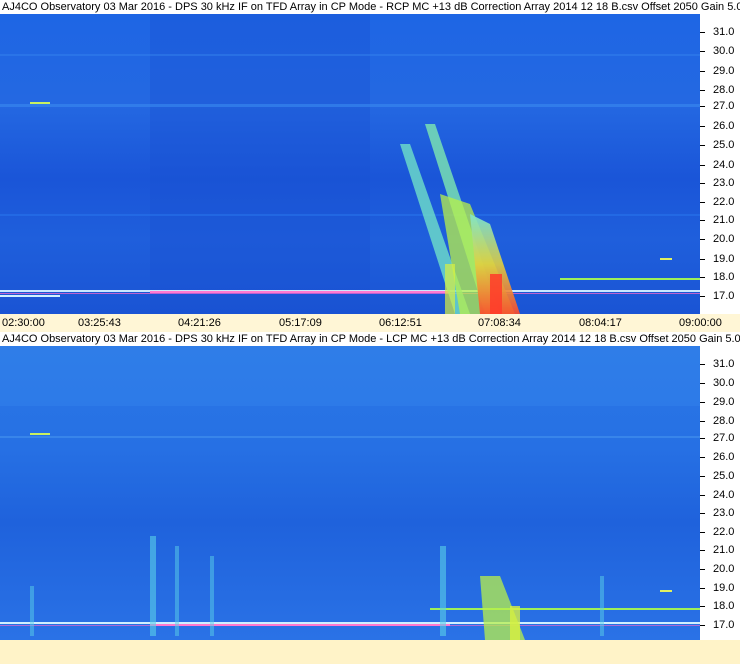  Describe the element at coordinates (600, 323) in the screenshot. I see `time-tick: 08:04:17` at that location.